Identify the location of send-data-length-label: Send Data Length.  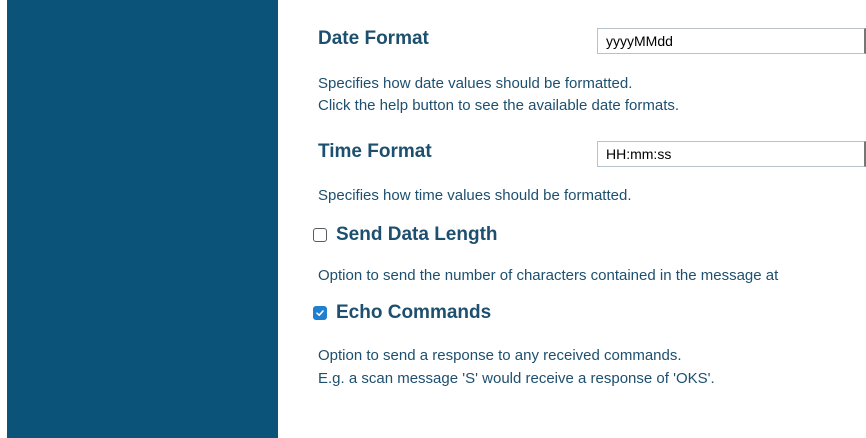
(417, 235).